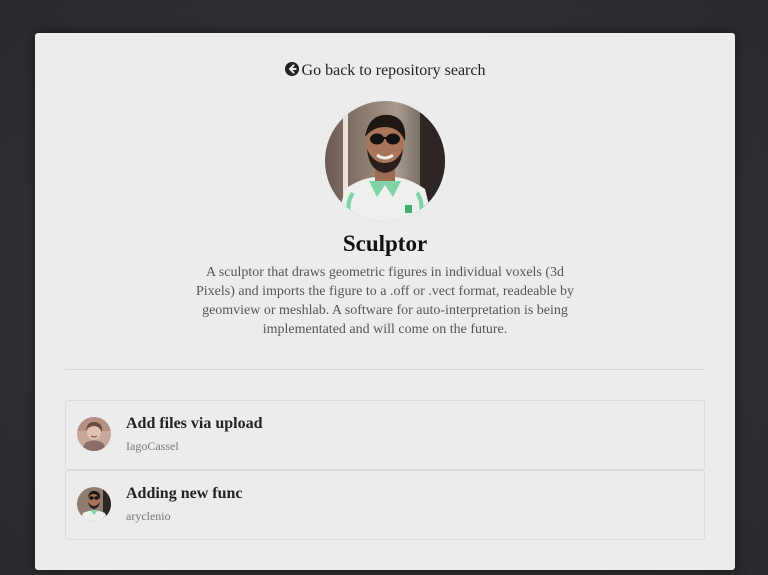  I want to click on commit-author: aryclenio, so click(148, 516).